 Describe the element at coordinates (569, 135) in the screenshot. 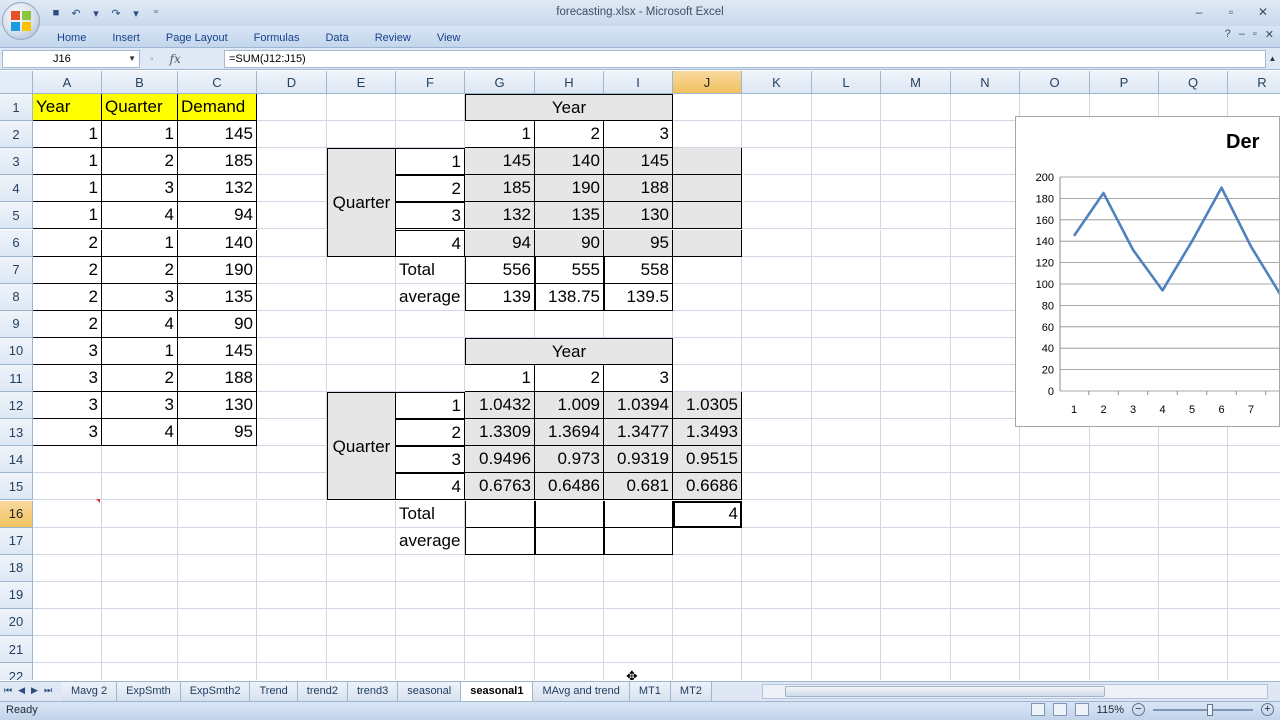

I see `pivot1-year: 2` at that location.